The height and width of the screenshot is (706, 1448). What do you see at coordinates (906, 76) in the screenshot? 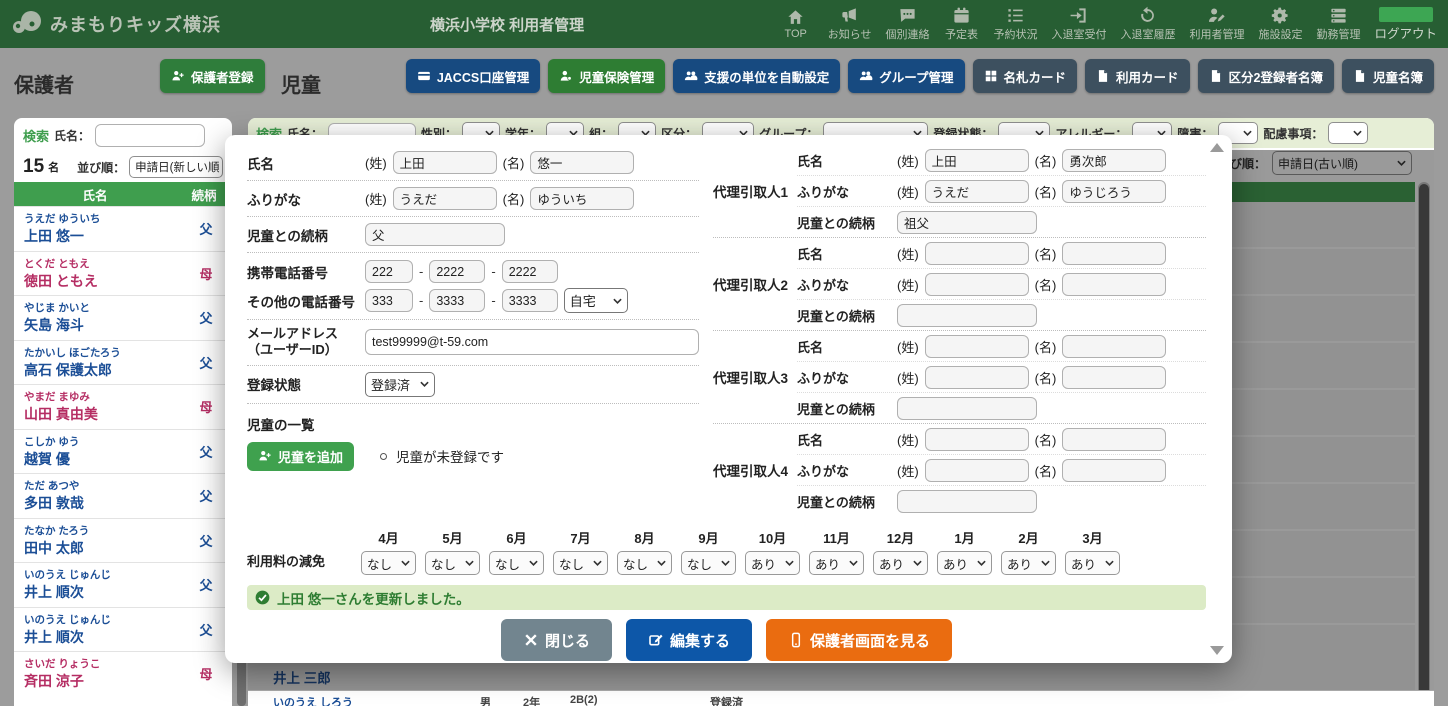
I see `group-management-button: グループ管理` at bounding box center [906, 76].